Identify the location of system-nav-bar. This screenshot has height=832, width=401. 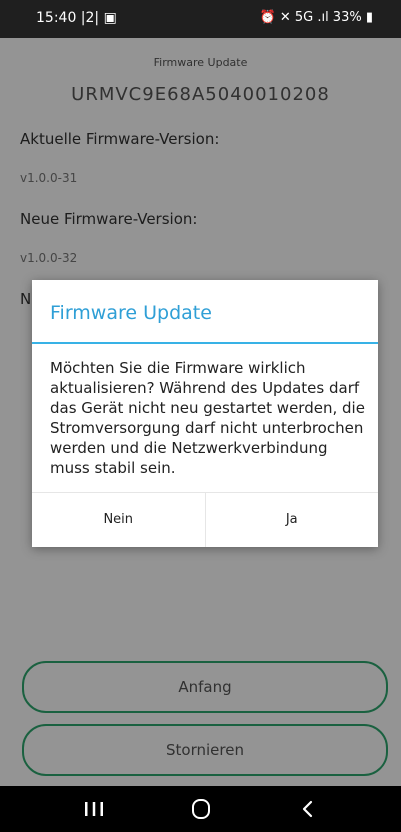
(200, 809).